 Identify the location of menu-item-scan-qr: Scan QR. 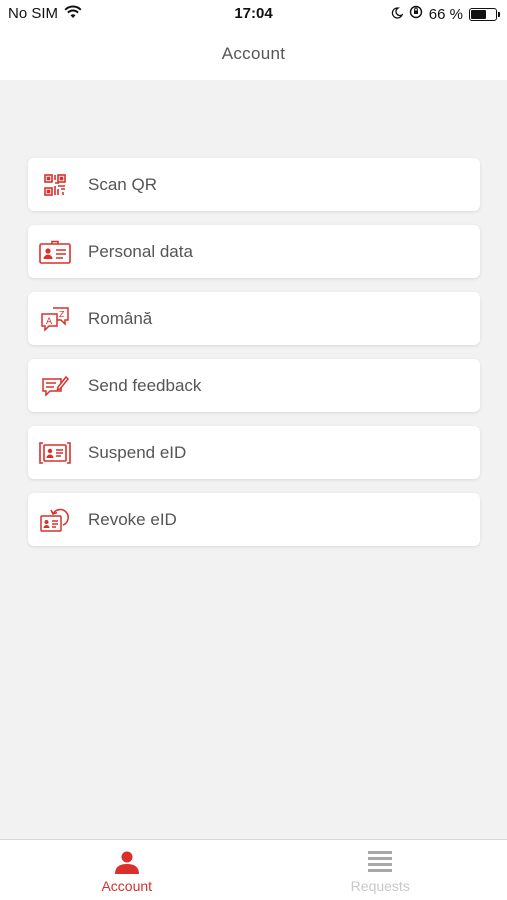
(254, 184).